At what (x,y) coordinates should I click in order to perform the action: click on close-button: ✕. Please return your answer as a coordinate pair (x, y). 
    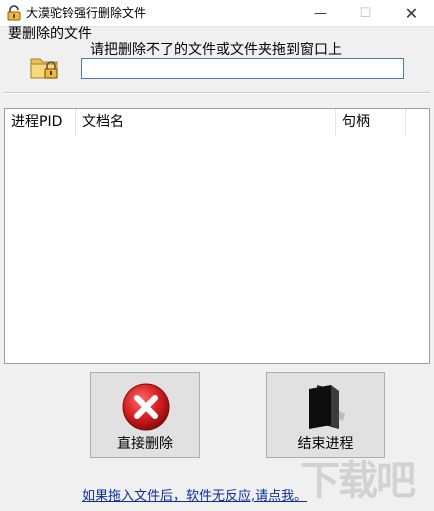
    Looking at the image, I should click on (411, 13).